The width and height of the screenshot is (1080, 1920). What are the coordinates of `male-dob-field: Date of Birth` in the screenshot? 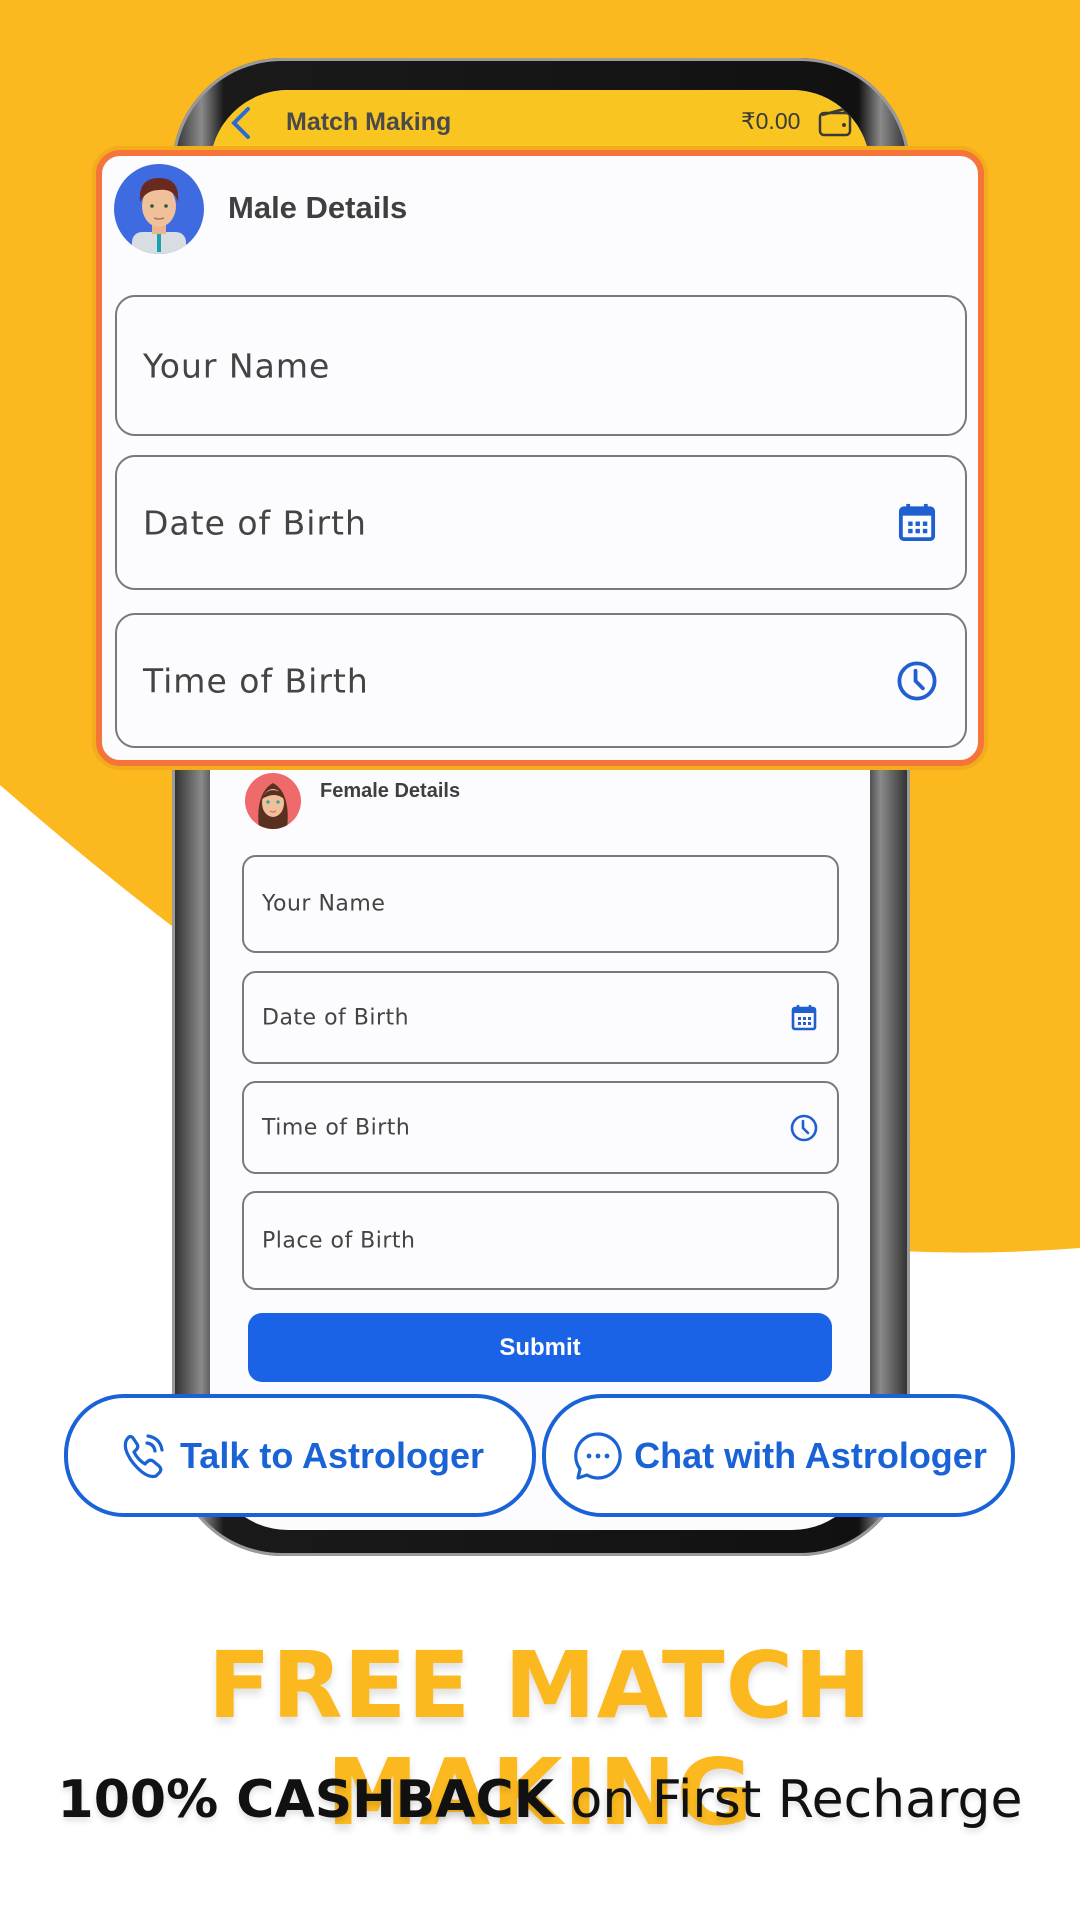 It's located at (541, 522).